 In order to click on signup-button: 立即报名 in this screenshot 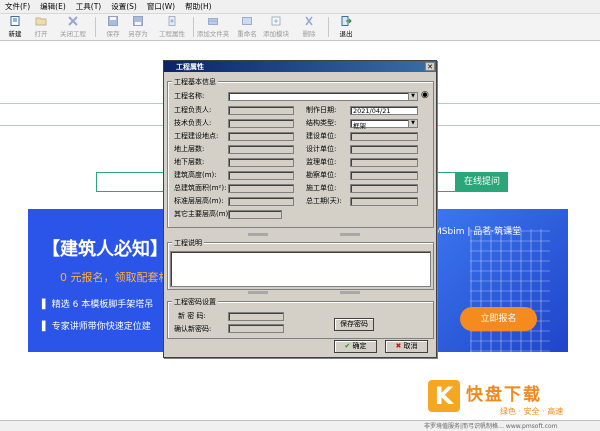, I will do `click(498, 319)`.